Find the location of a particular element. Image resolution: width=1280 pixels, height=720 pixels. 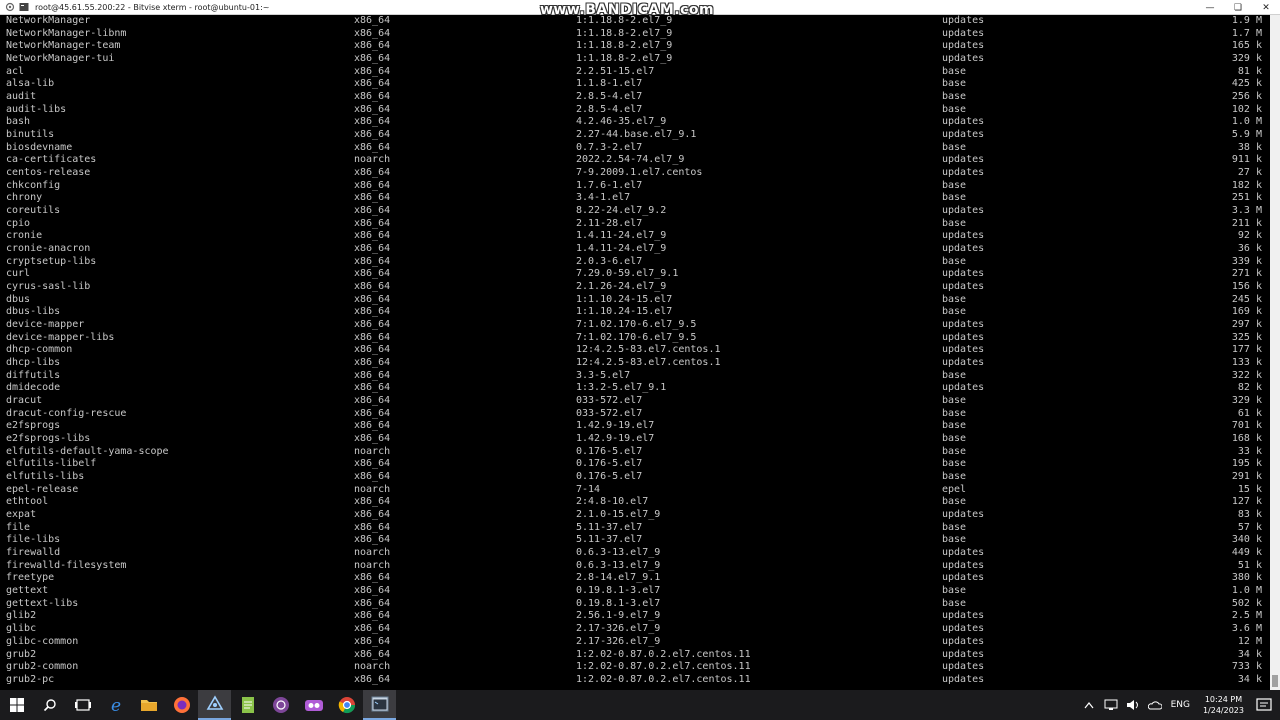

volume-icon is located at coordinates (1133, 705).